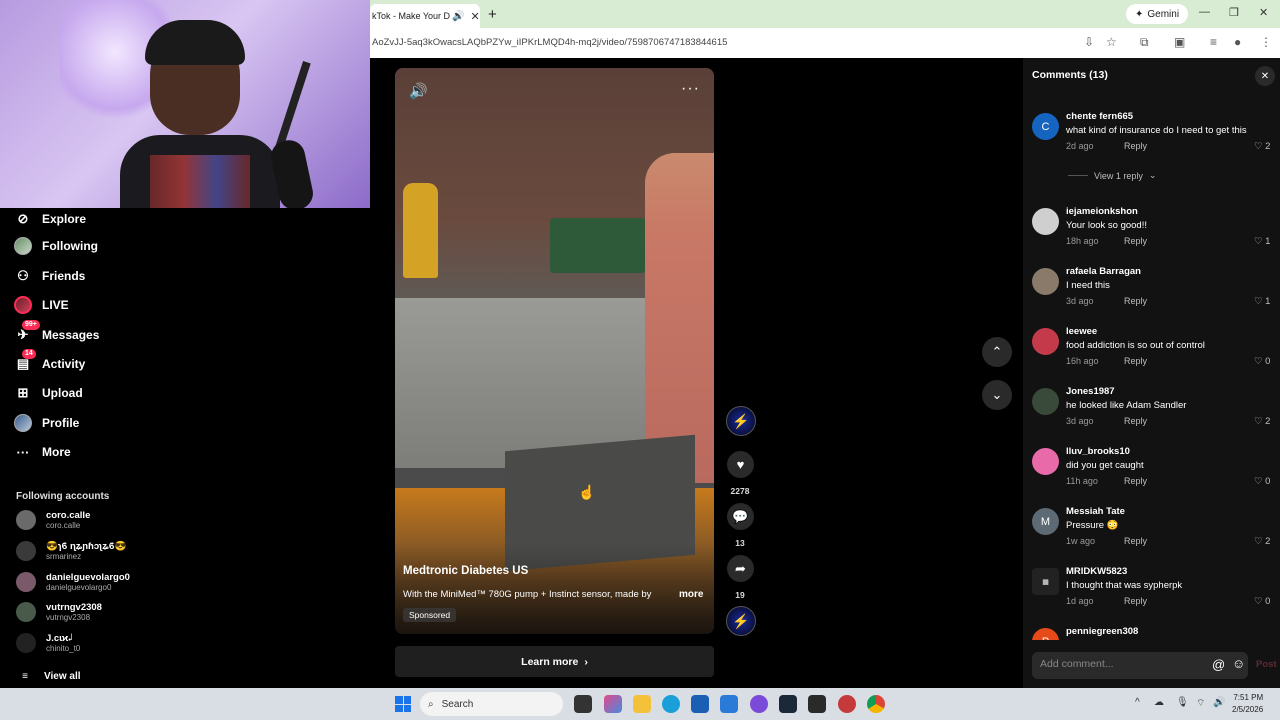 The height and width of the screenshot is (720, 1280). I want to click on learn-more-button: Learn more ›, so click(554, 661).